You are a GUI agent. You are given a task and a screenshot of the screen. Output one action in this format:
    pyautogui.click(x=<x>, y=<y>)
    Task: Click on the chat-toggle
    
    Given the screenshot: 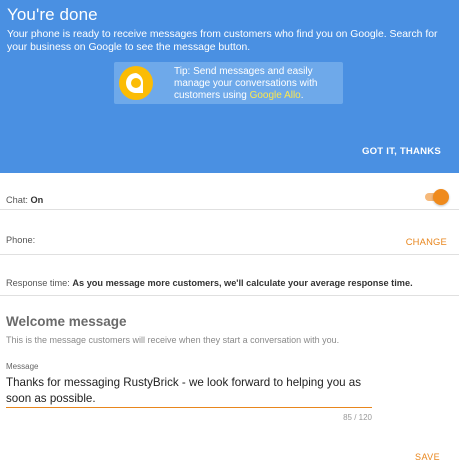 What is the action you would take?
    pyautogui.click(x=437, y=197)
    